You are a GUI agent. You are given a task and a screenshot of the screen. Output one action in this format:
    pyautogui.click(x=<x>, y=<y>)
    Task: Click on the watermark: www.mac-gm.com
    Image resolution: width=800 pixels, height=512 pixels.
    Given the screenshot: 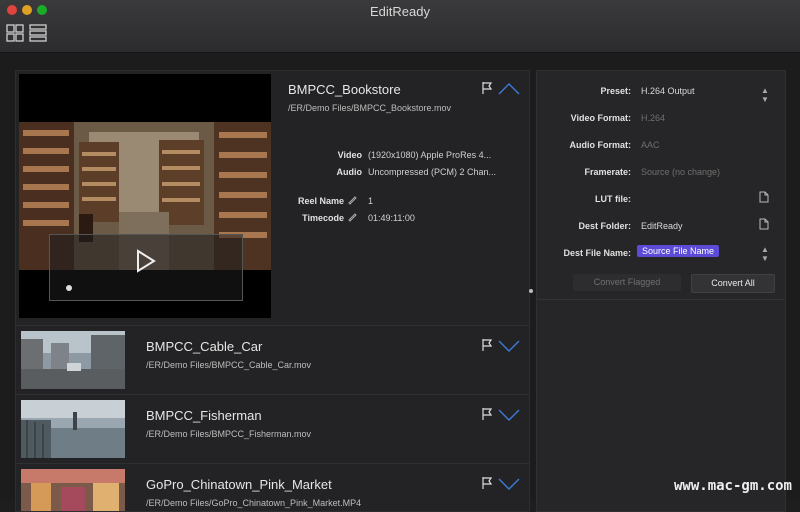 What is the action you would take?
    pyautogui.click(x=732, y=486)
    